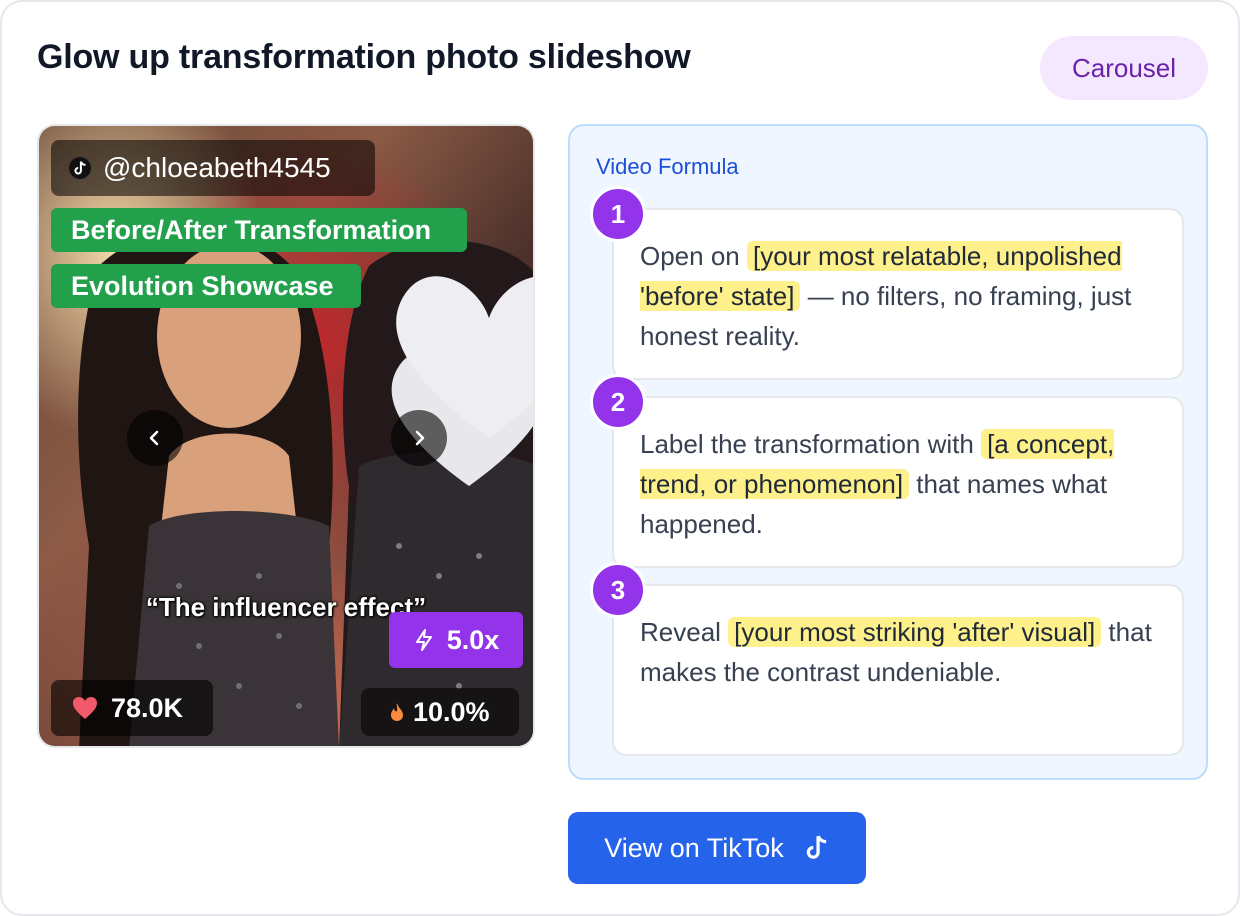 The width and height of the screenshot is (1240, 916). What do you see at coordinates (85, 708) in the screenshot?
I see `heart-icon` at bounding box center [85, 708].